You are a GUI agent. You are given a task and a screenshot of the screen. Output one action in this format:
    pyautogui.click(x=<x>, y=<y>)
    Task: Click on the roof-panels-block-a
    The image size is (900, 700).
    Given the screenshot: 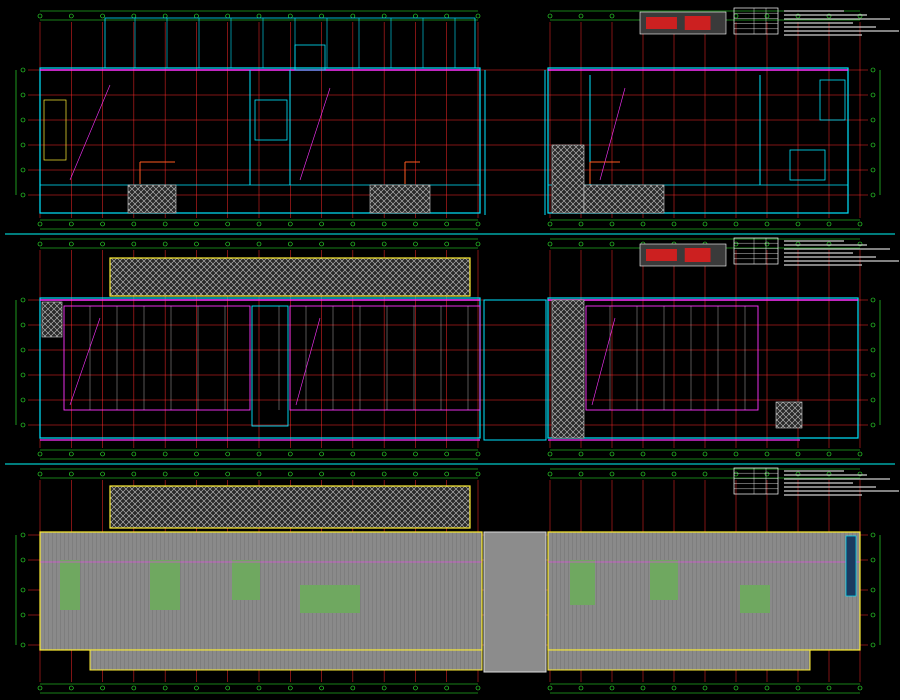 What is the action you would take?
    pyautogui.click(x=261, y=591)
    